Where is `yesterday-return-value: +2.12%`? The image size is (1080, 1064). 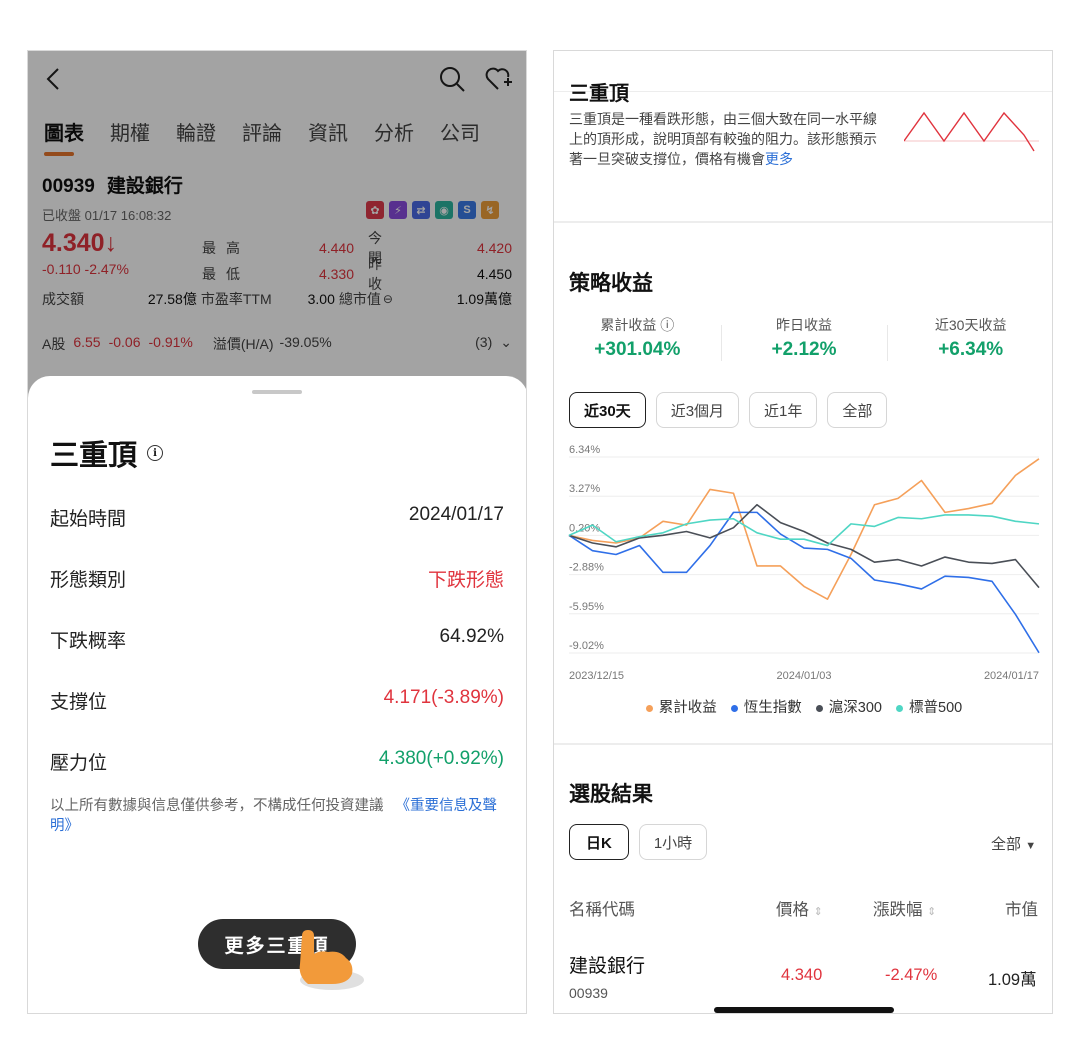
yesterday-return-value: +2.12% is located at coordinates (804, 349).